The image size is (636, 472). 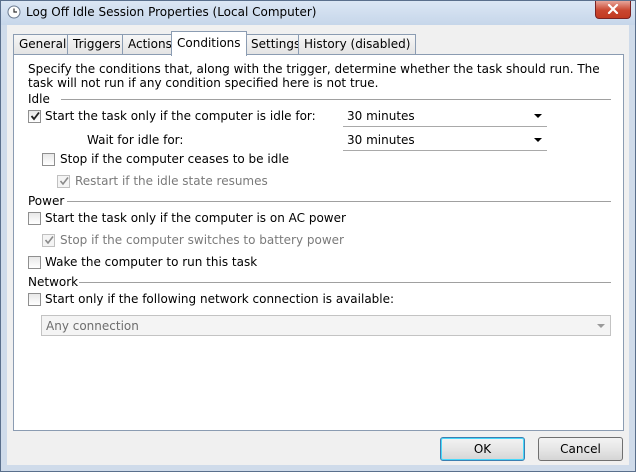 I want to click on stop-if-not-idle-label: Stop if the computer ceases to be idle, so click(x=175, y=159).